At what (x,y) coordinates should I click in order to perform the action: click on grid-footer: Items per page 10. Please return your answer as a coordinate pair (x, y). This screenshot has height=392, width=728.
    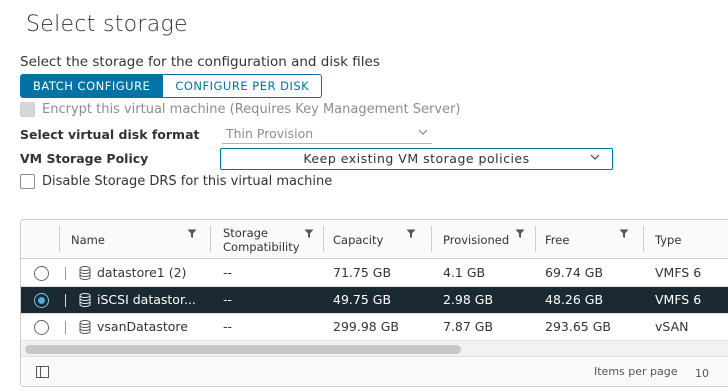
    Looking at the image, I should click on (374, 372).